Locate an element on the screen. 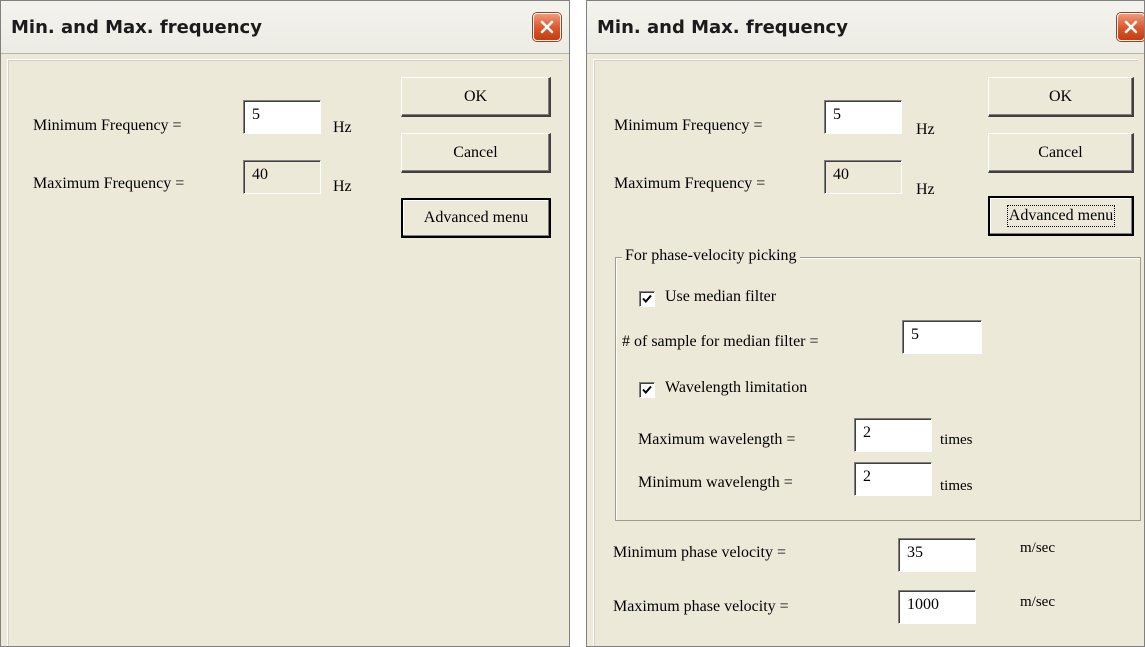  wavelength-limitation-checkbox is located at coordinates (647, 390).